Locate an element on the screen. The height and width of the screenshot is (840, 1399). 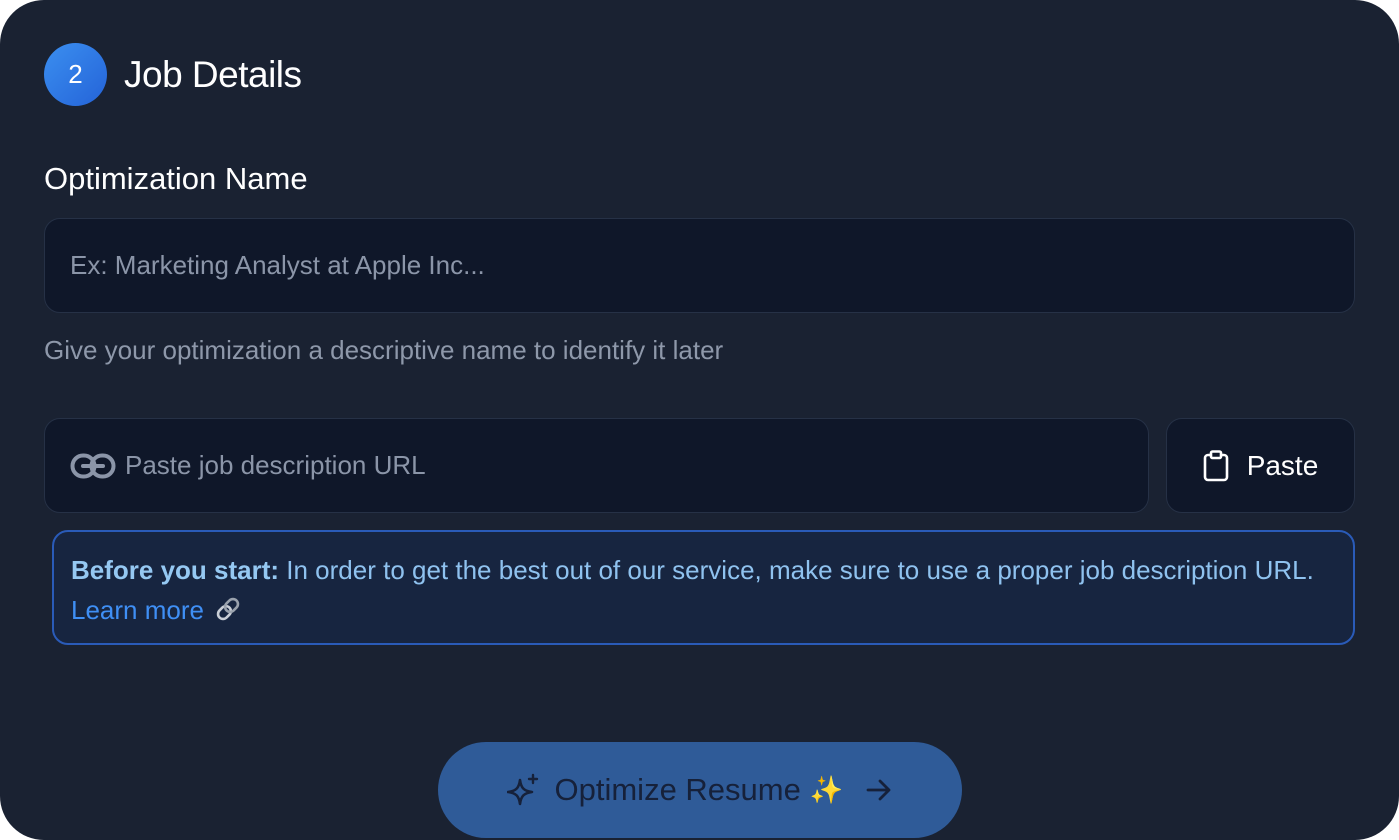
arrow-right-icon is located at coordinates (879, 790).